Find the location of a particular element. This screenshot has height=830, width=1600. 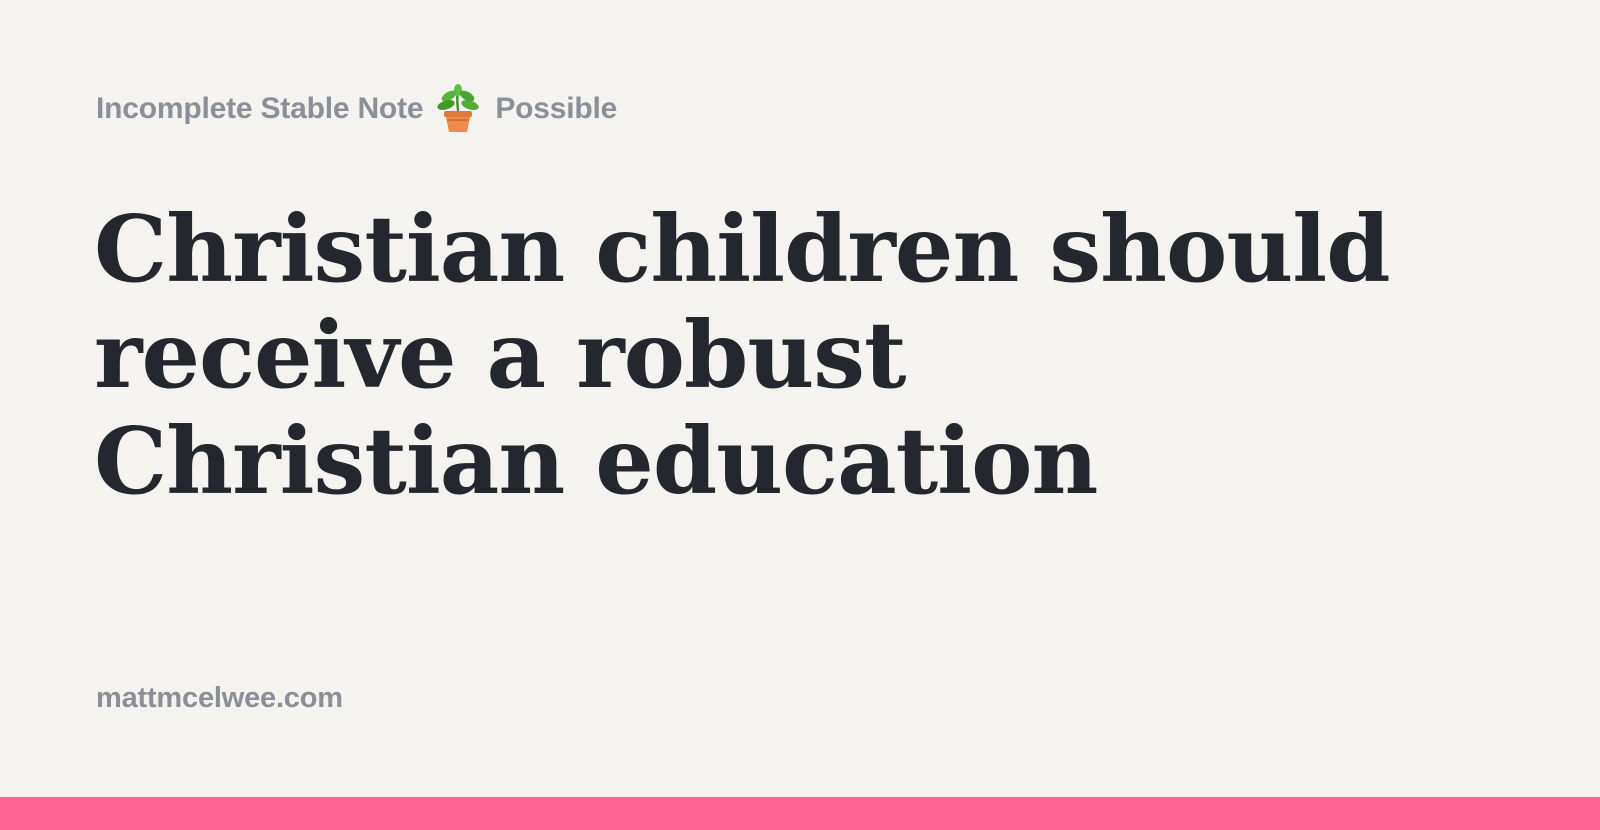

note-meta-row: Incomplete Stable Note Possible is located at coordinates (356, 109).